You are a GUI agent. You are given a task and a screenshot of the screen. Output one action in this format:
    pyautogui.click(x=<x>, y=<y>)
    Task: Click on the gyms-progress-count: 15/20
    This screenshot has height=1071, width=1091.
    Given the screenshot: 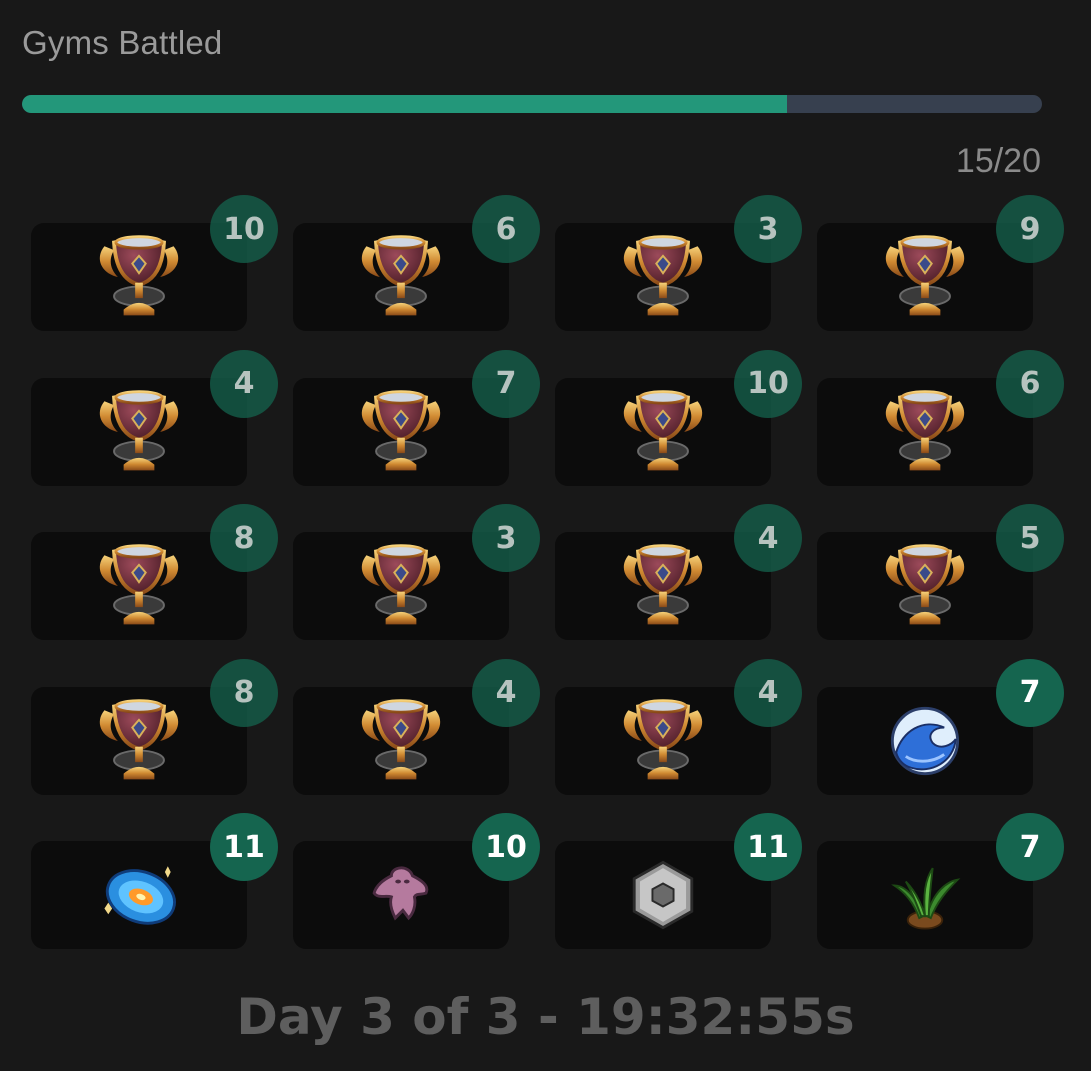 What is the action you would take?
    pyautogui.click(x=998, y=161)
    